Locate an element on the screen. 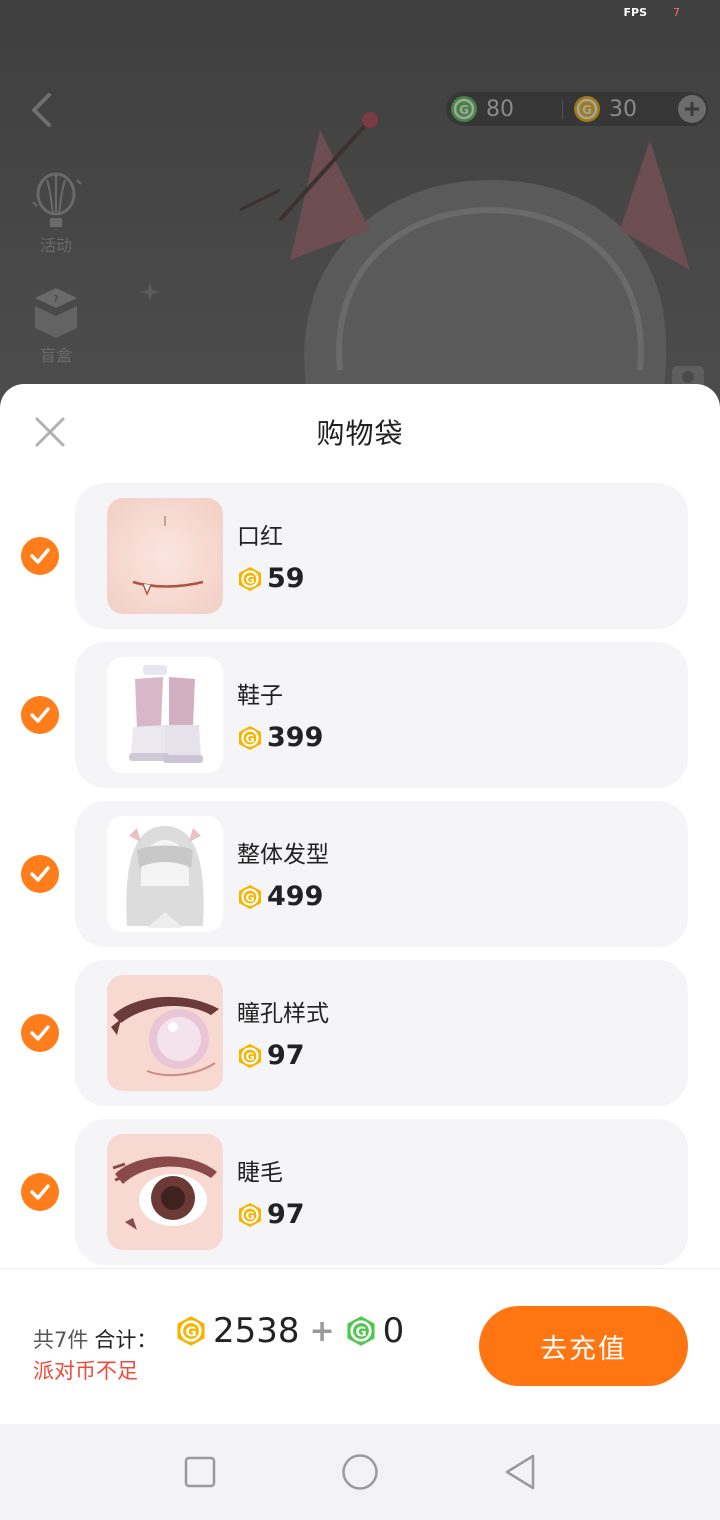 The height and width of the screenshot is (1520, 720). green-coin-amount: 80 is located at coordinates (500, 109).